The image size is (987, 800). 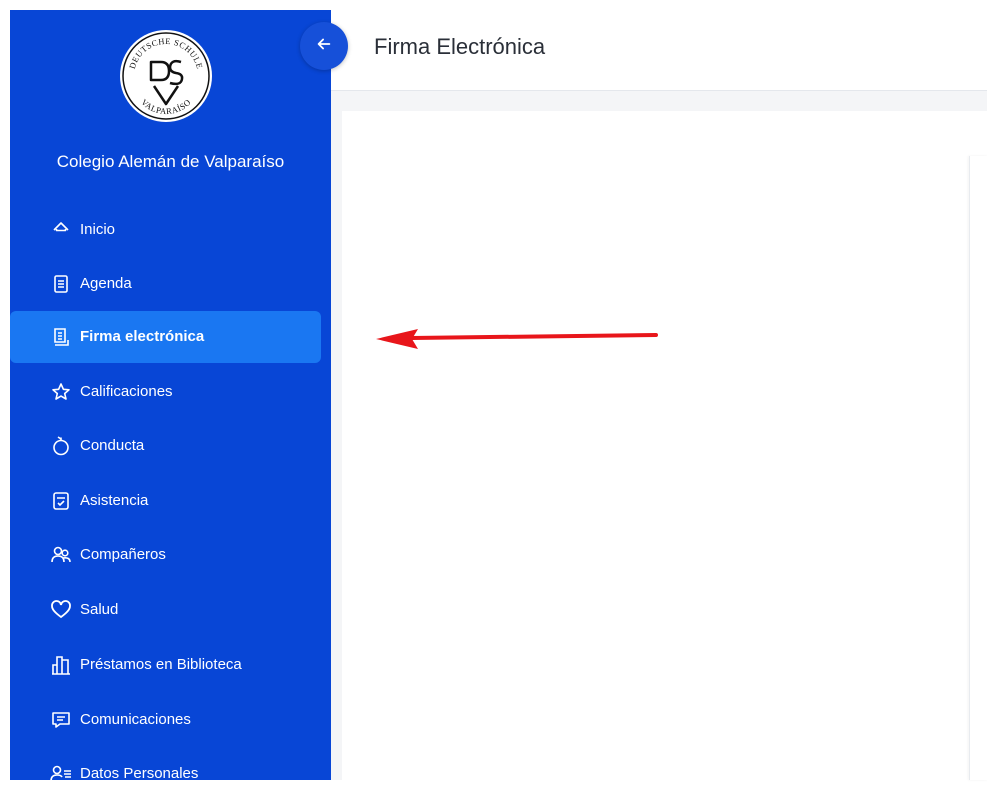 I want to click on sidebar-item-label: Conducta, so click(x=112, y=445).